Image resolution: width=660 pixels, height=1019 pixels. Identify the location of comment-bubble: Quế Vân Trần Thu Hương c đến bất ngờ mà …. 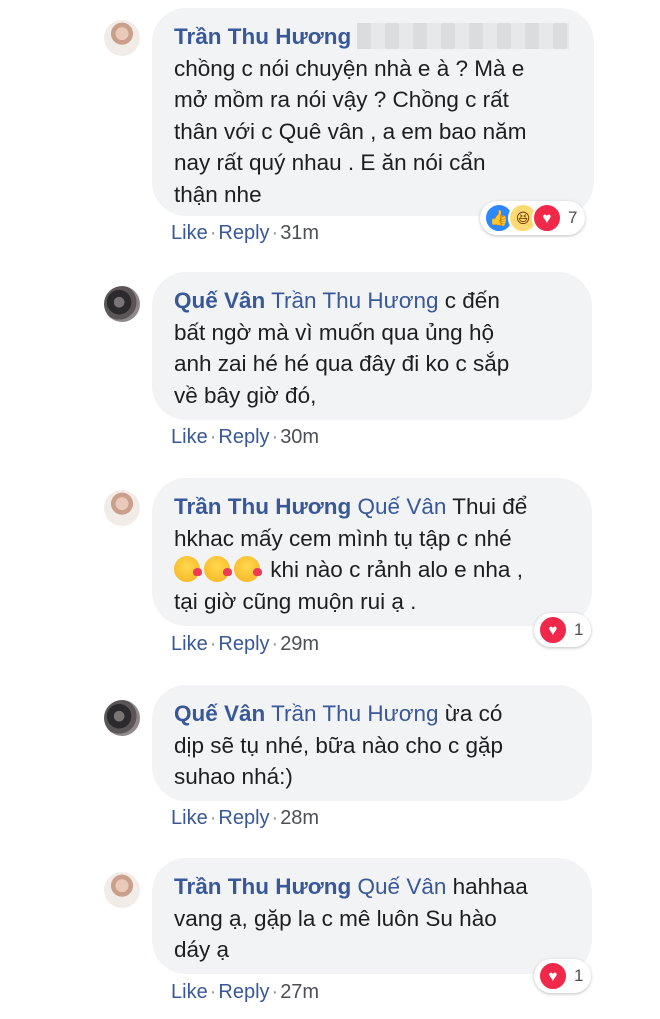
(372, 346).